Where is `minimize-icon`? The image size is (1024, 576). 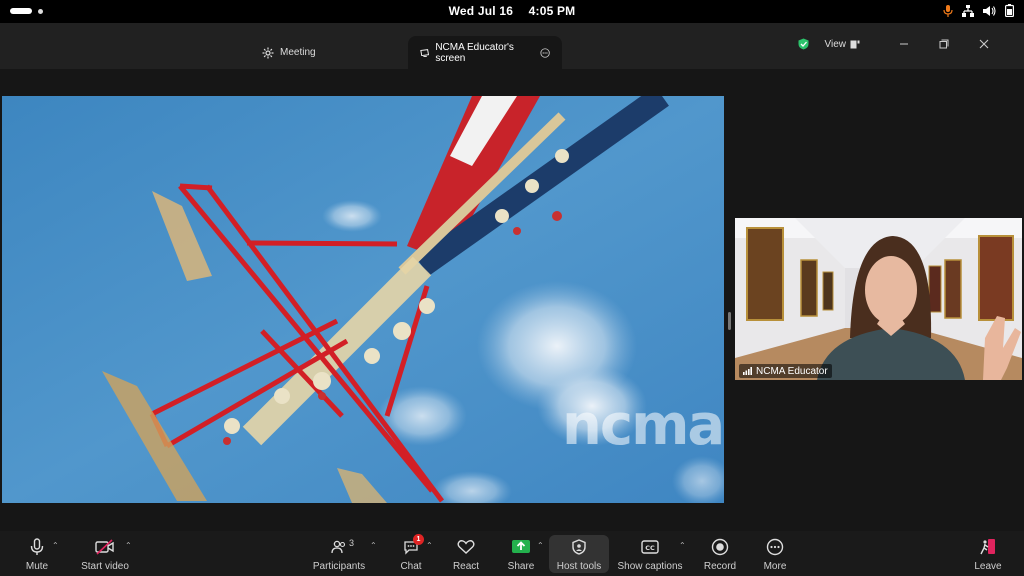
minimize-icon is located at coordinates (904, 44).